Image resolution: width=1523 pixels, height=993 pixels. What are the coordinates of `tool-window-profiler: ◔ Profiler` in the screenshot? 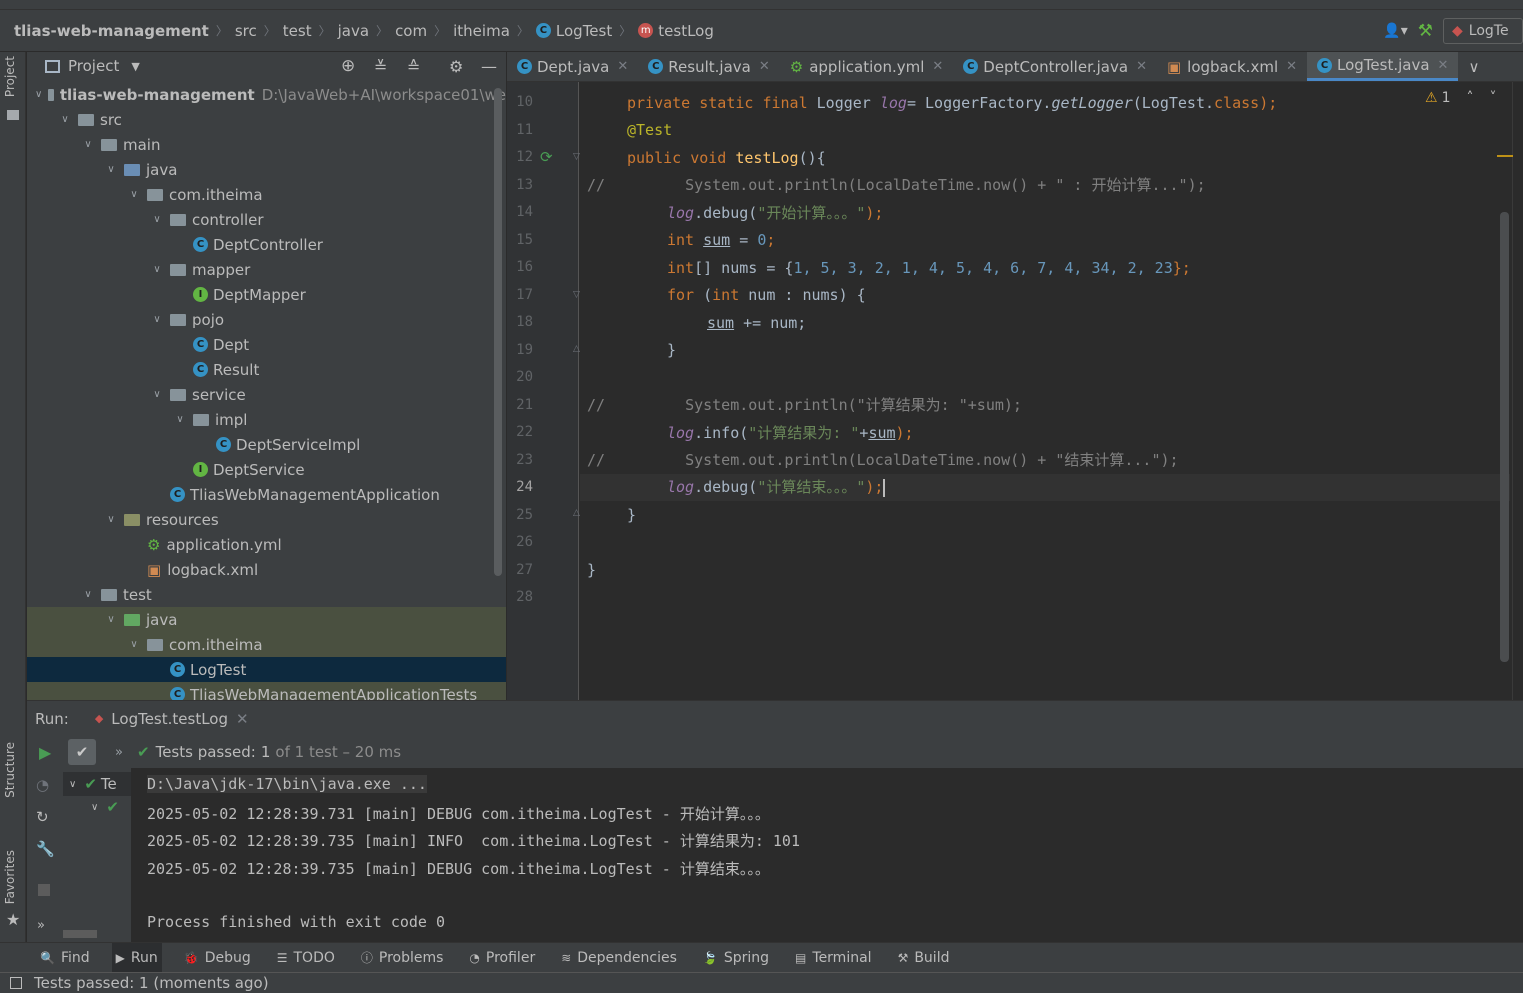 It's located at (502, 958).